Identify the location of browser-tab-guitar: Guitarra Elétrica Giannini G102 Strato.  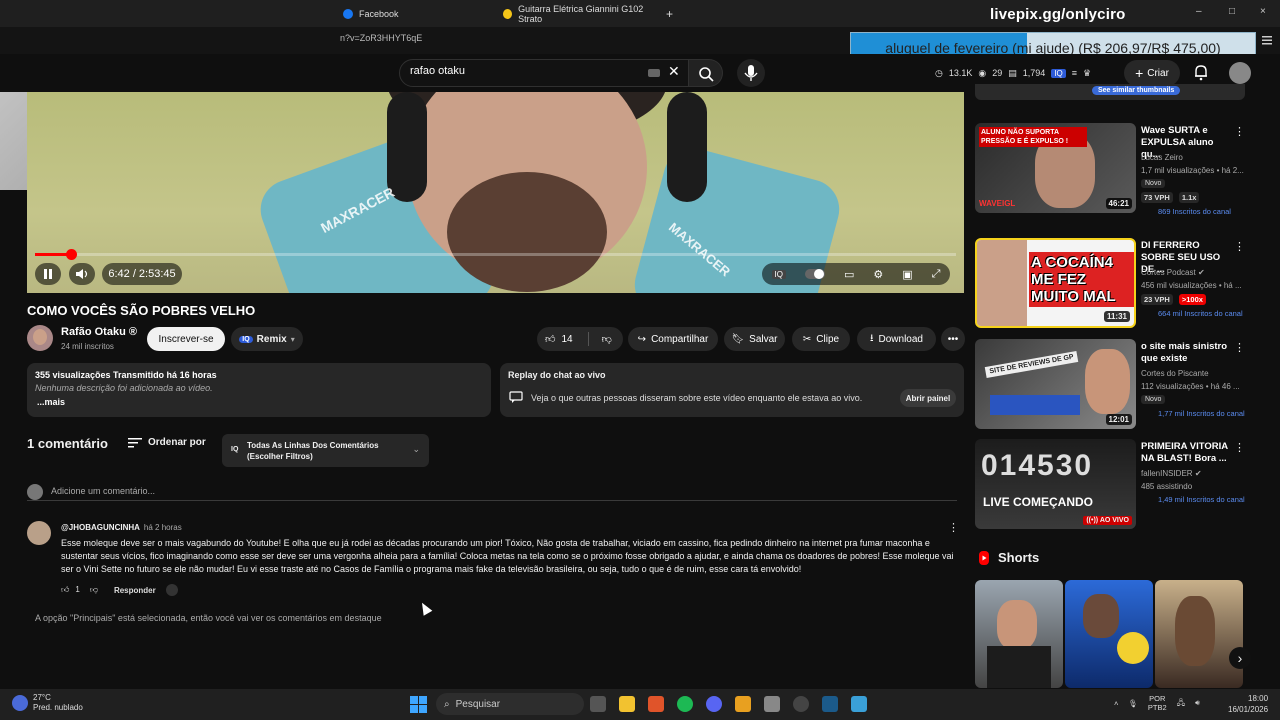
(577, 14).